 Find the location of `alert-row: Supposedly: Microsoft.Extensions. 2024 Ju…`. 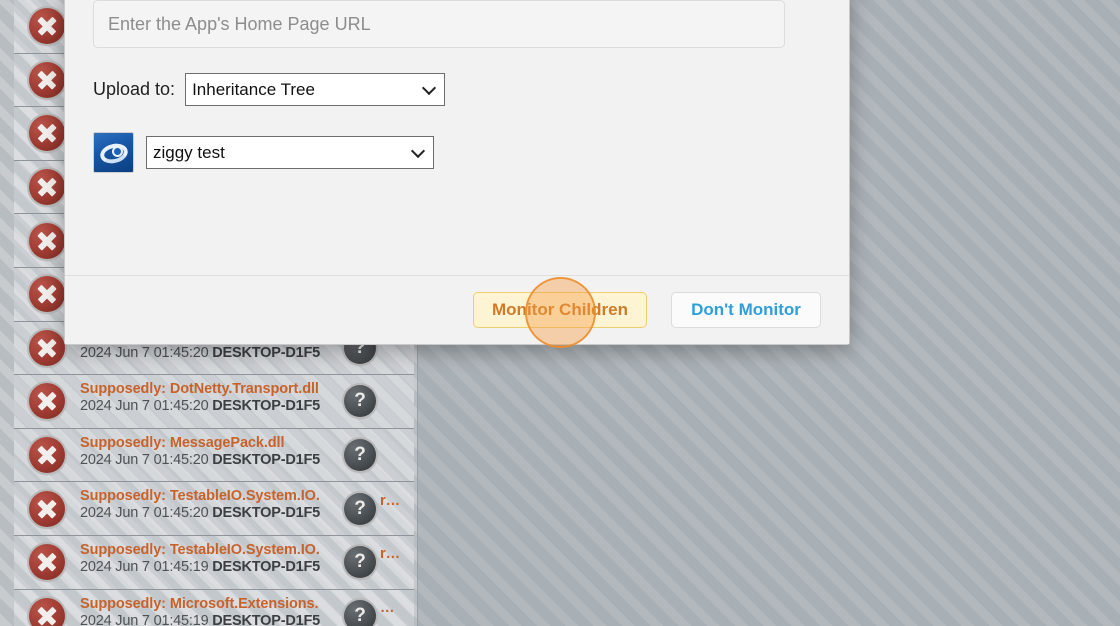

alert-row: Supposedly: Microsoft.Extensions. 2024 Ju… is located at coordinates (214, 607).